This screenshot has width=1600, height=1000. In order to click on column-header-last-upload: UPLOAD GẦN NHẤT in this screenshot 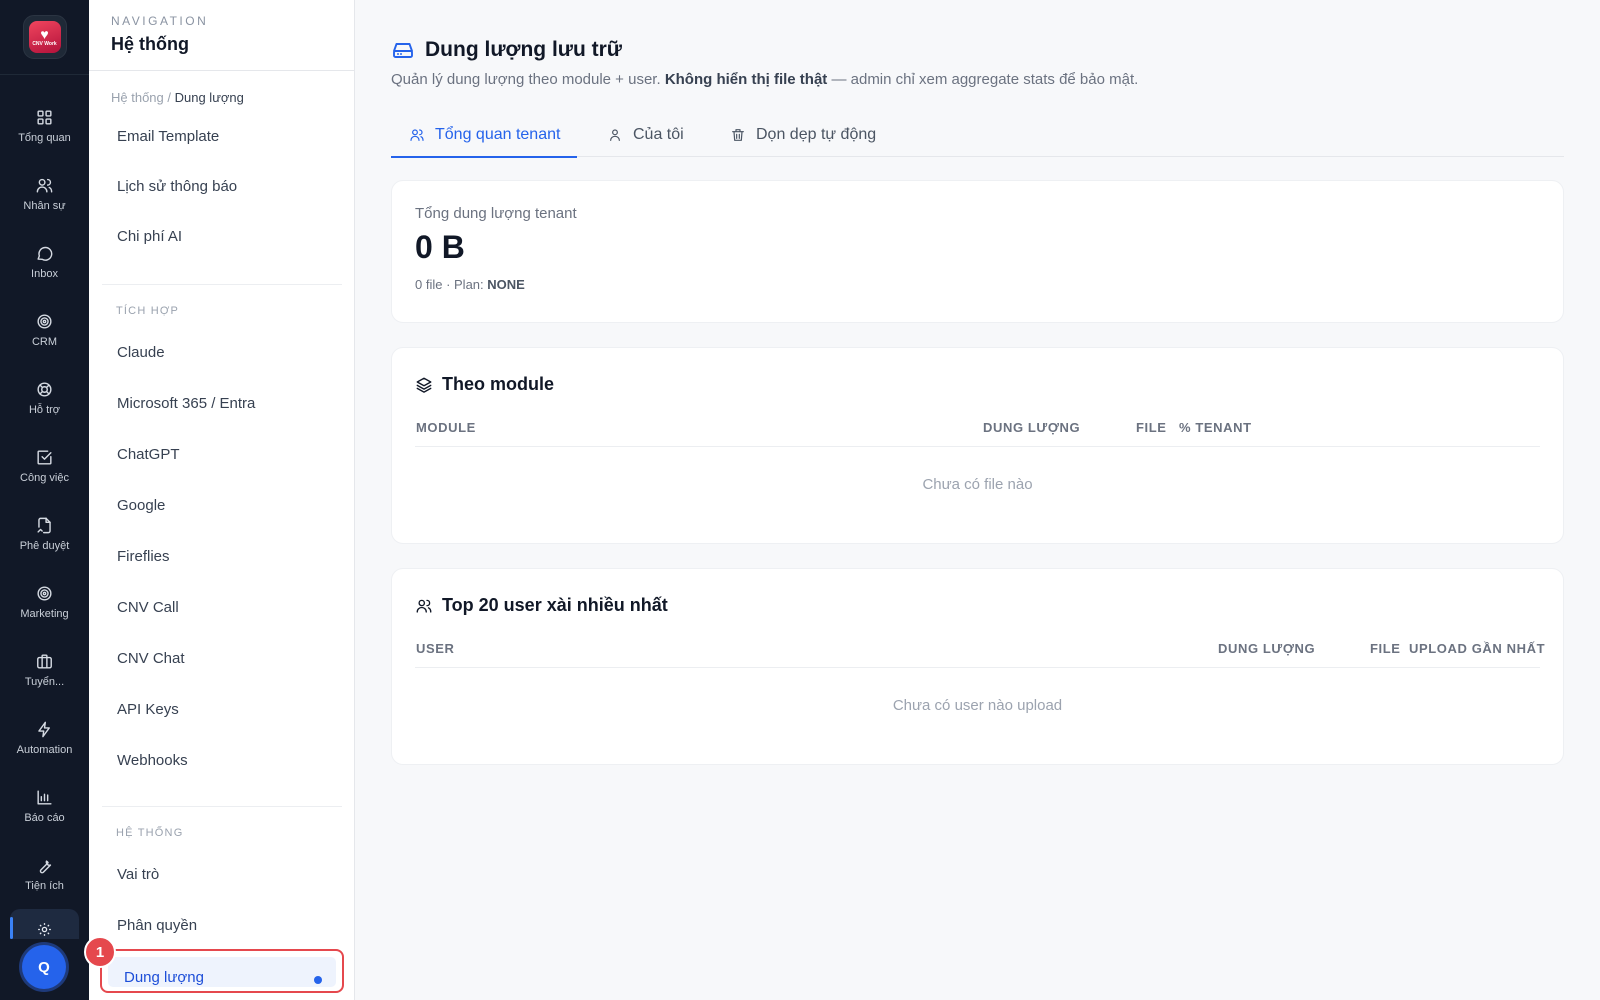, I will do `click(1477, 648)`.